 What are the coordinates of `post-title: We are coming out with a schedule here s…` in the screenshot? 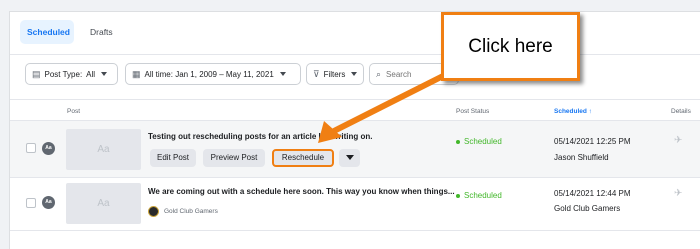 It's located at (301, 191).